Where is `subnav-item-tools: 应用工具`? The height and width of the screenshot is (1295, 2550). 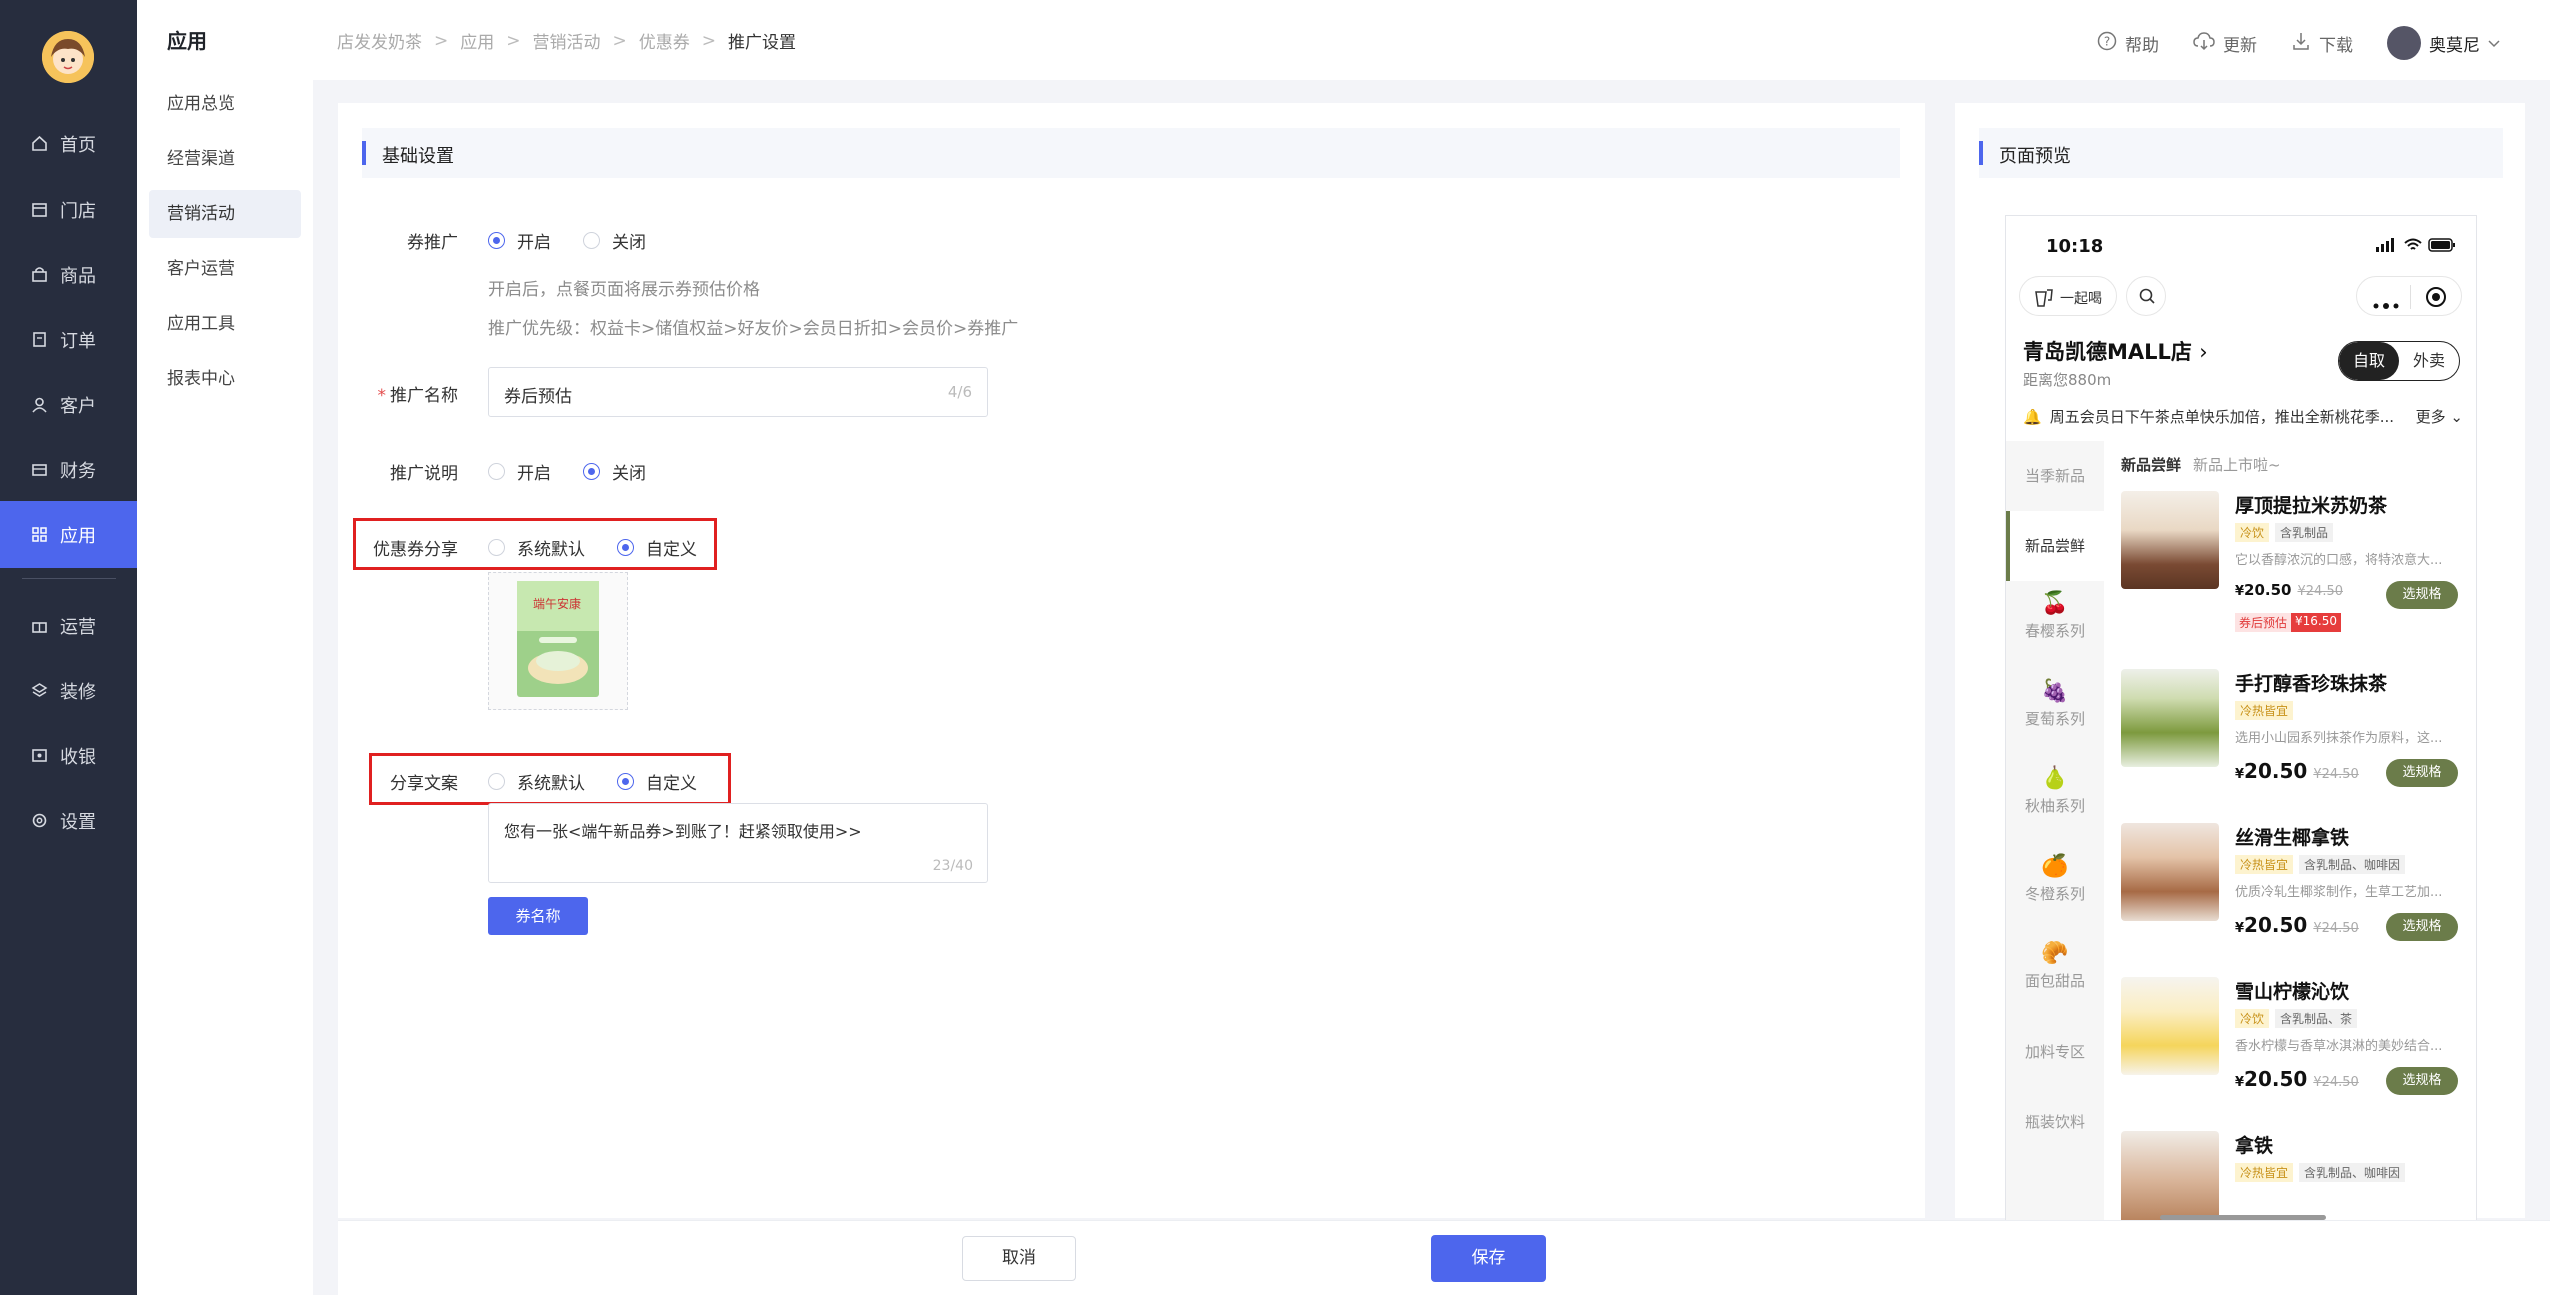 subnav-item-tools: 应用工具 is located at coordinates (225, 324).